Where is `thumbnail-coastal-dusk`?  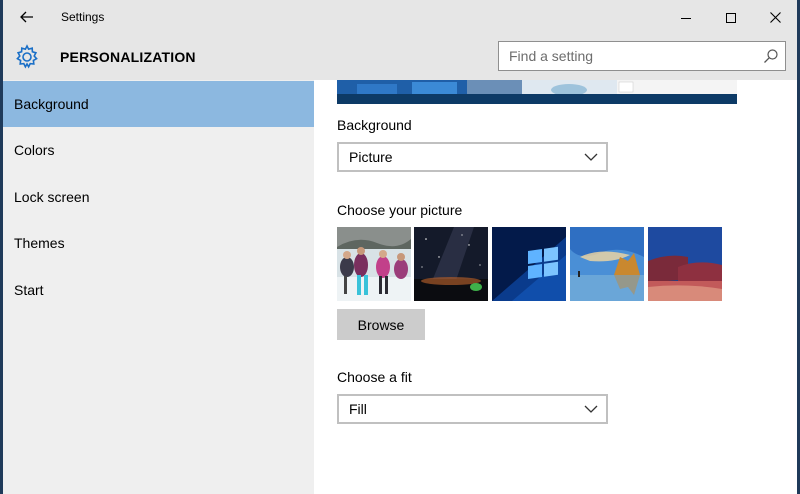 thumbnail-coastal-dusk is located at coordinates (685, 264).